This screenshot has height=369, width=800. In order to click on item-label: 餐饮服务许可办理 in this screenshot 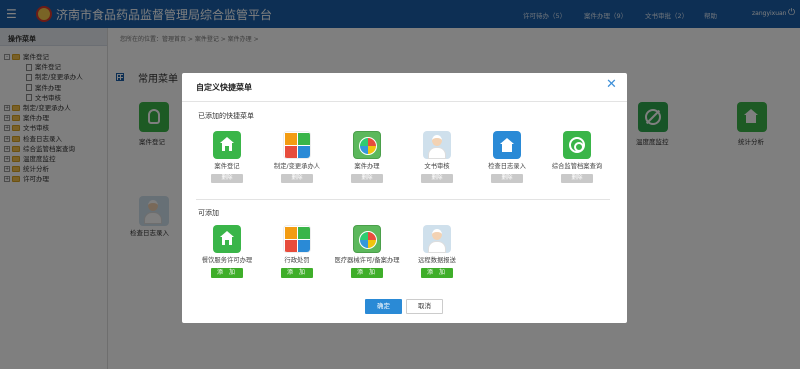, I will do `click(227, 260)`.